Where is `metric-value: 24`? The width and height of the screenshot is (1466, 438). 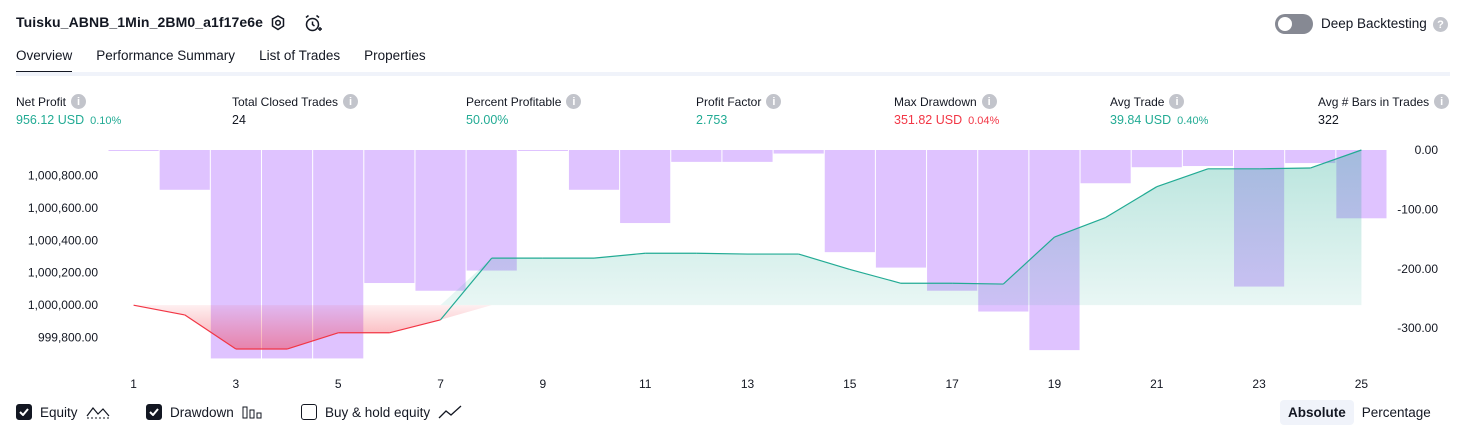 metric-value: 24 is located at coordinates (239, 120).